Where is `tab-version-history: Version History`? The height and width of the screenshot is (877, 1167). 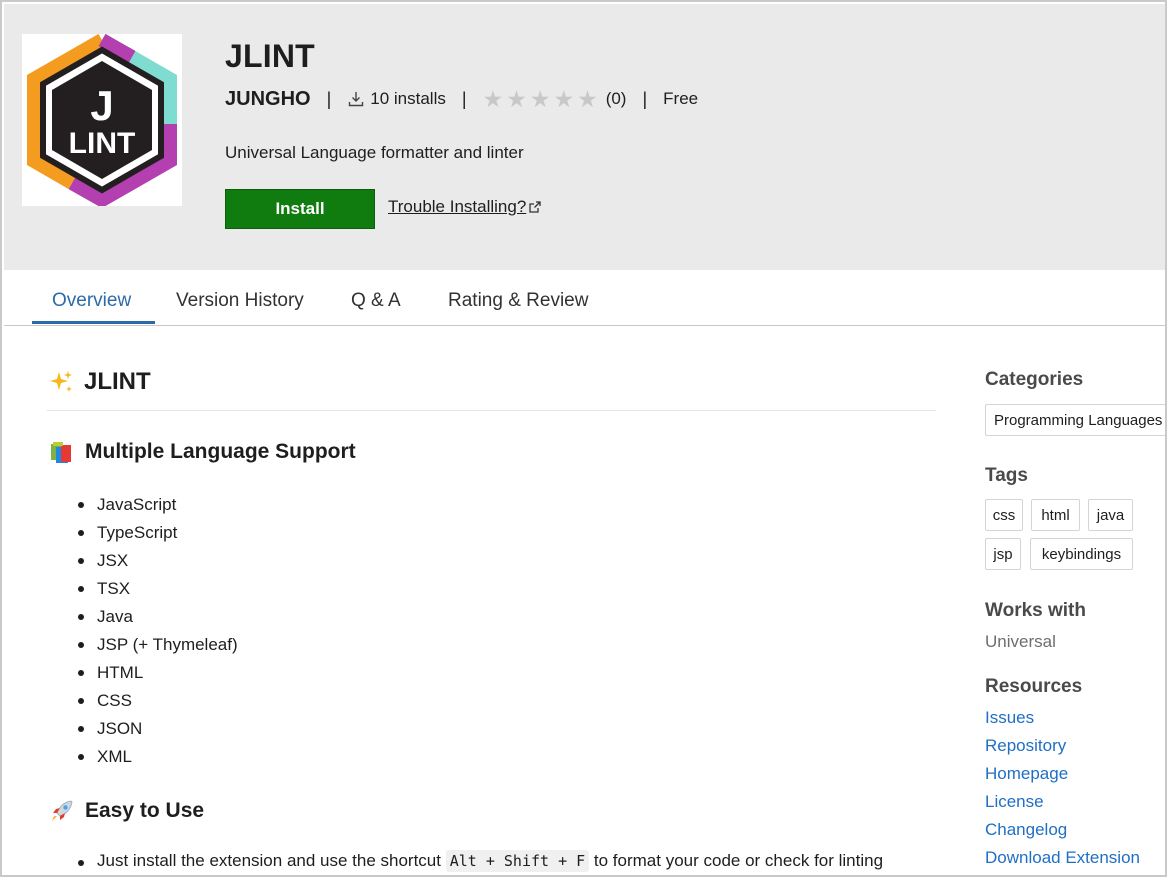 tab-version-history: Version History is located at coordinates (240, 301).